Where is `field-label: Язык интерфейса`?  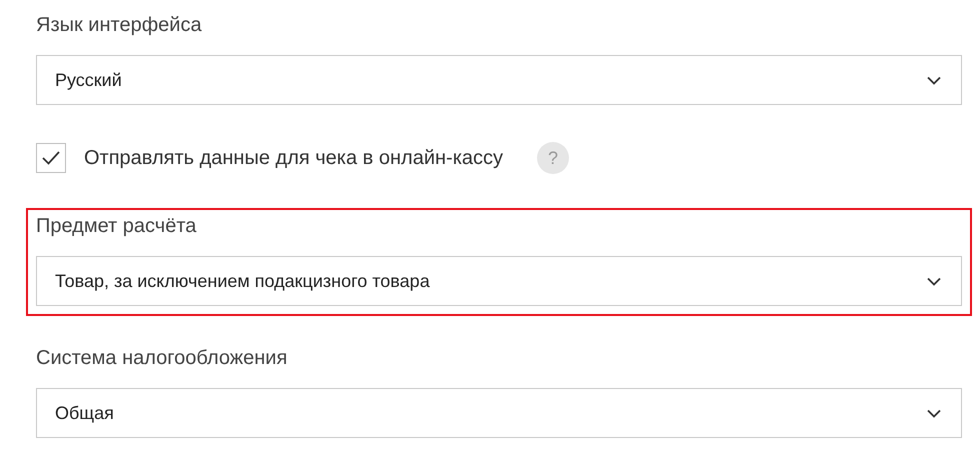
field-label: Язык интерфейса is located at coordinates (119, 25).